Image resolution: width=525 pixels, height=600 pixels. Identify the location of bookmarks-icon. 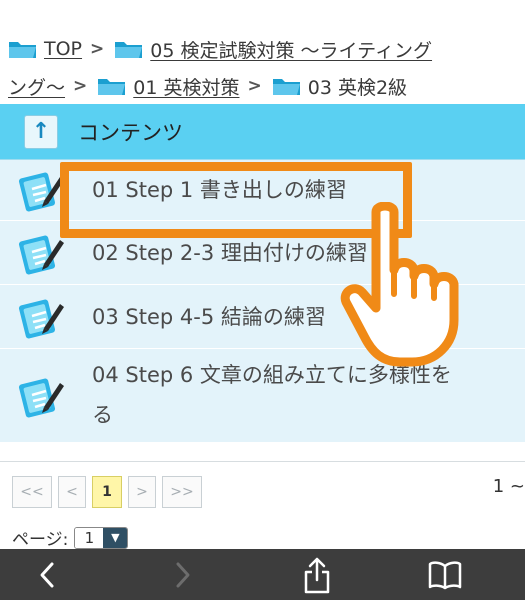
(445, 574).